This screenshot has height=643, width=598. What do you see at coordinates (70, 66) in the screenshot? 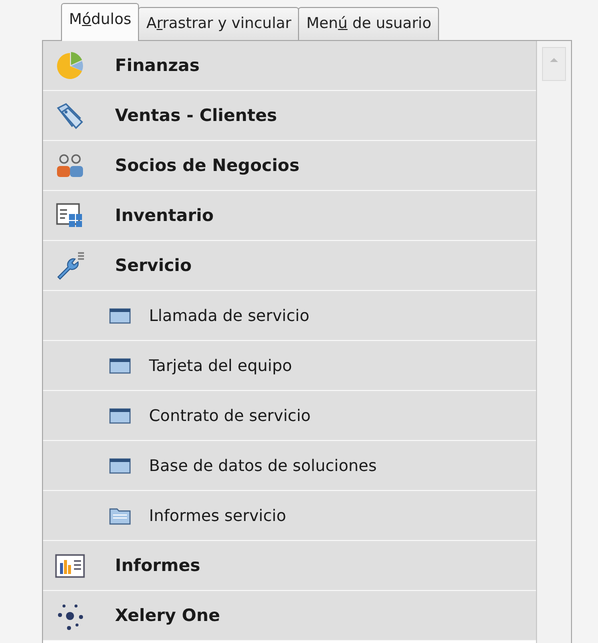
I see `pie-chart-icon` at bounding box center [70, 66].